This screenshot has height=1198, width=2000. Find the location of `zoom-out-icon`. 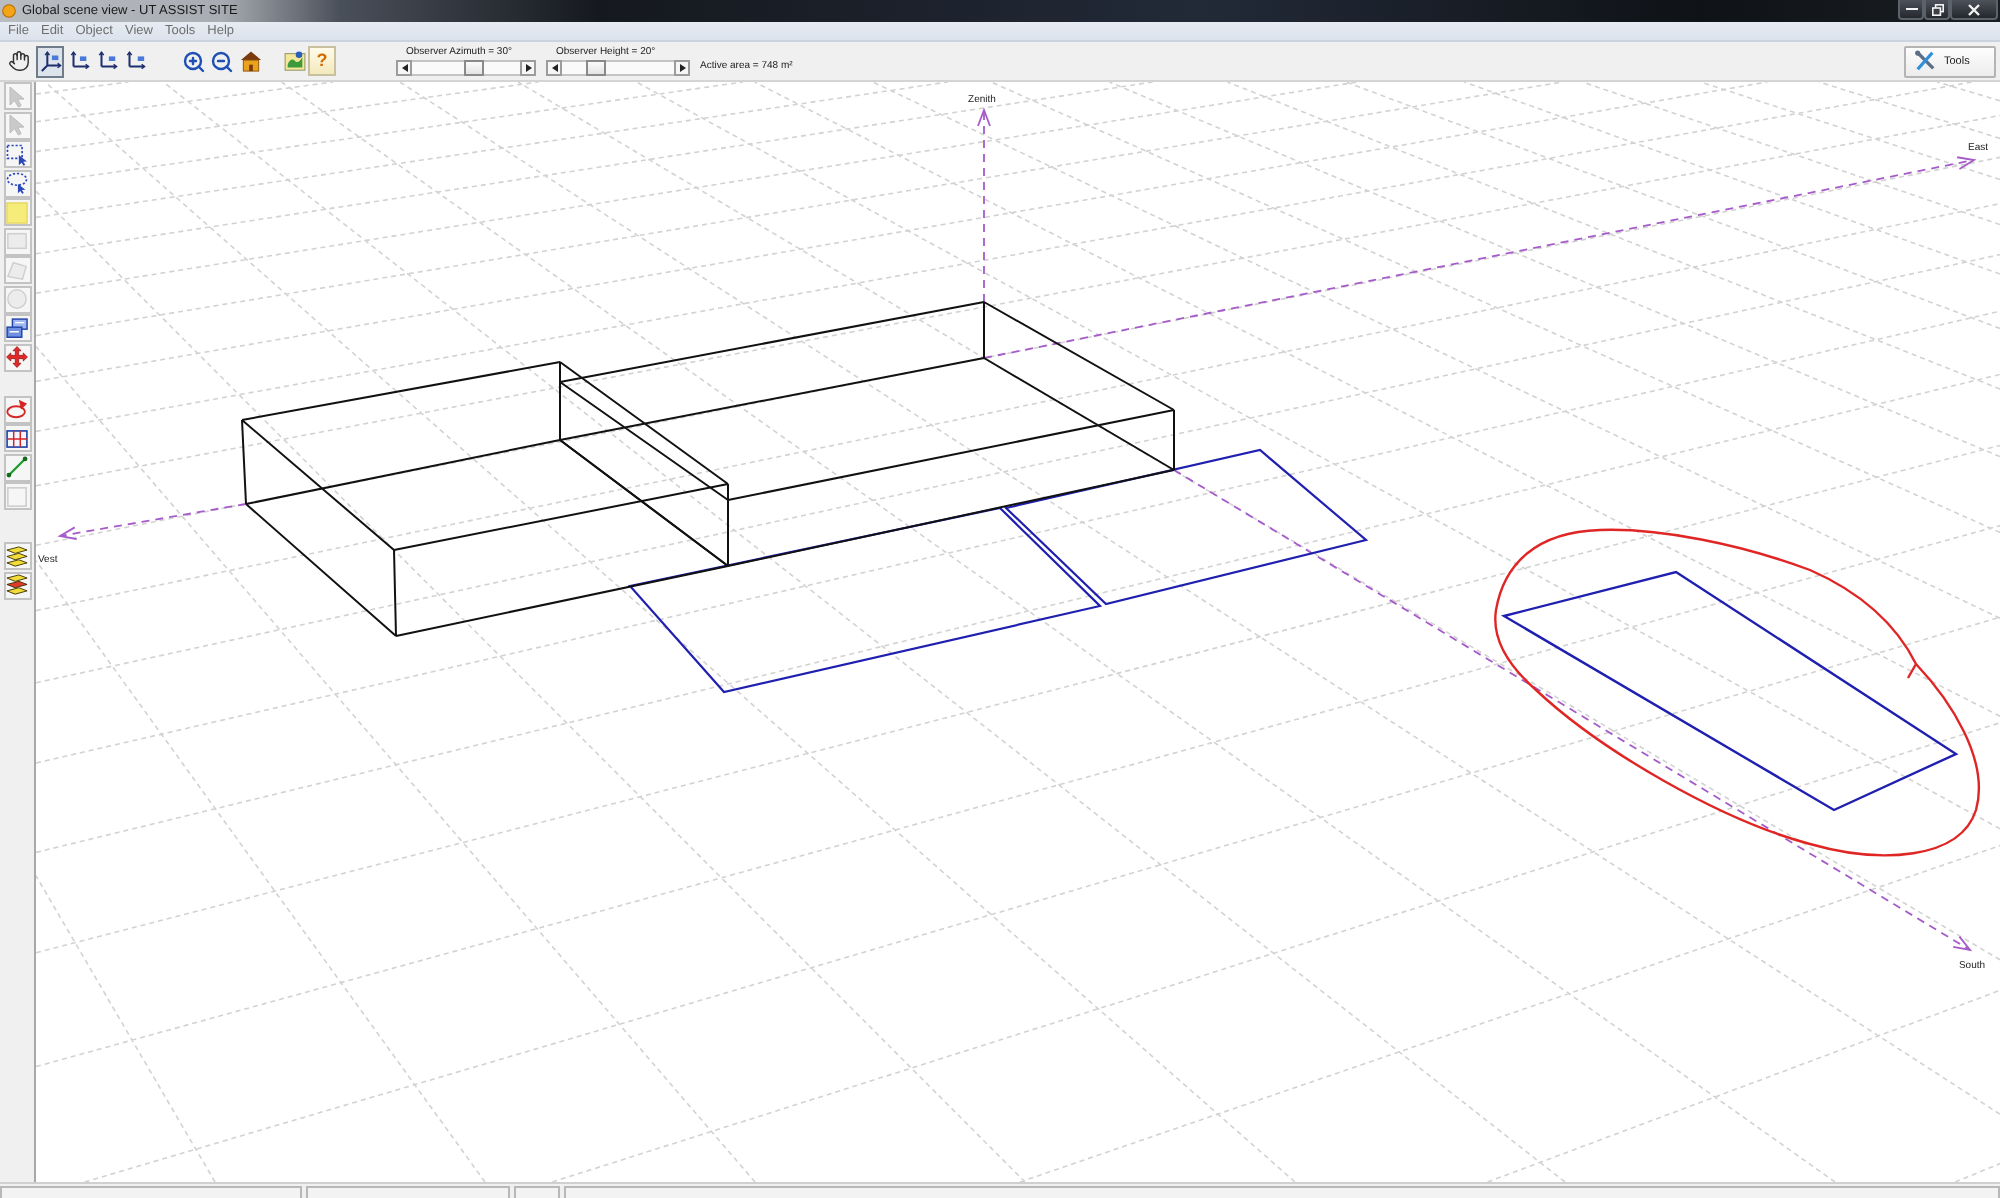

zoom-out-icon is located at coordinates (222, 61).